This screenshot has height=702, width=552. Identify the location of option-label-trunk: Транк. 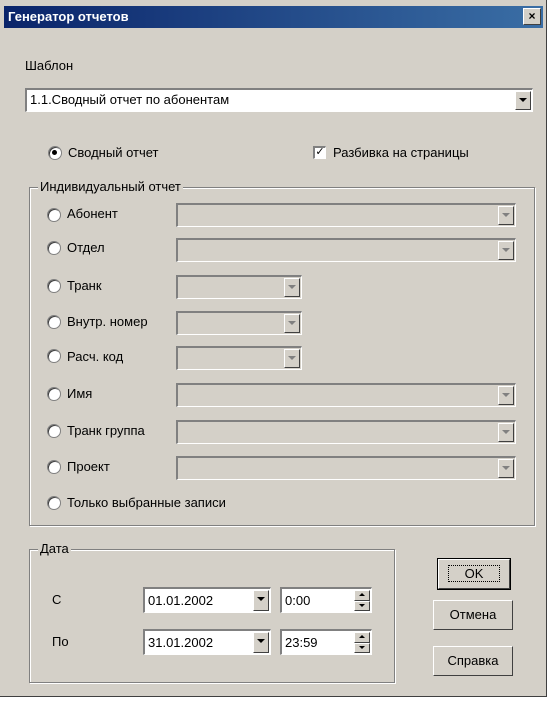
(84, 285).